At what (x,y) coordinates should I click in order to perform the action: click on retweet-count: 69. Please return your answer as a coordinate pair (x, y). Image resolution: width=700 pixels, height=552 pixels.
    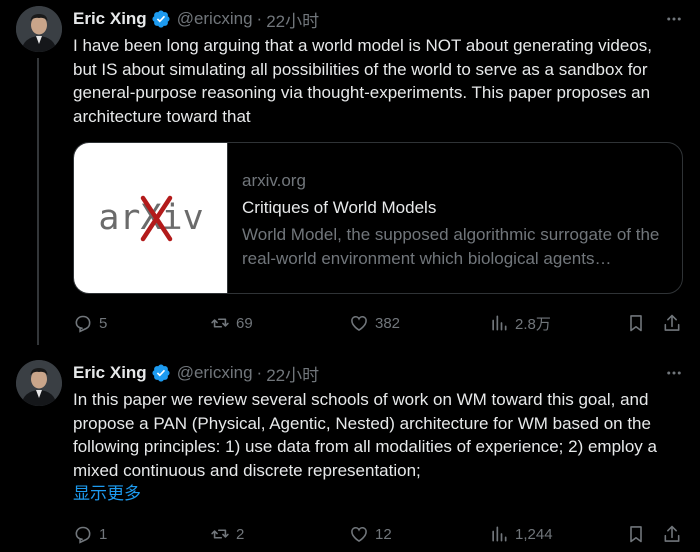
    Looking at the image, I should click on (244, 323).